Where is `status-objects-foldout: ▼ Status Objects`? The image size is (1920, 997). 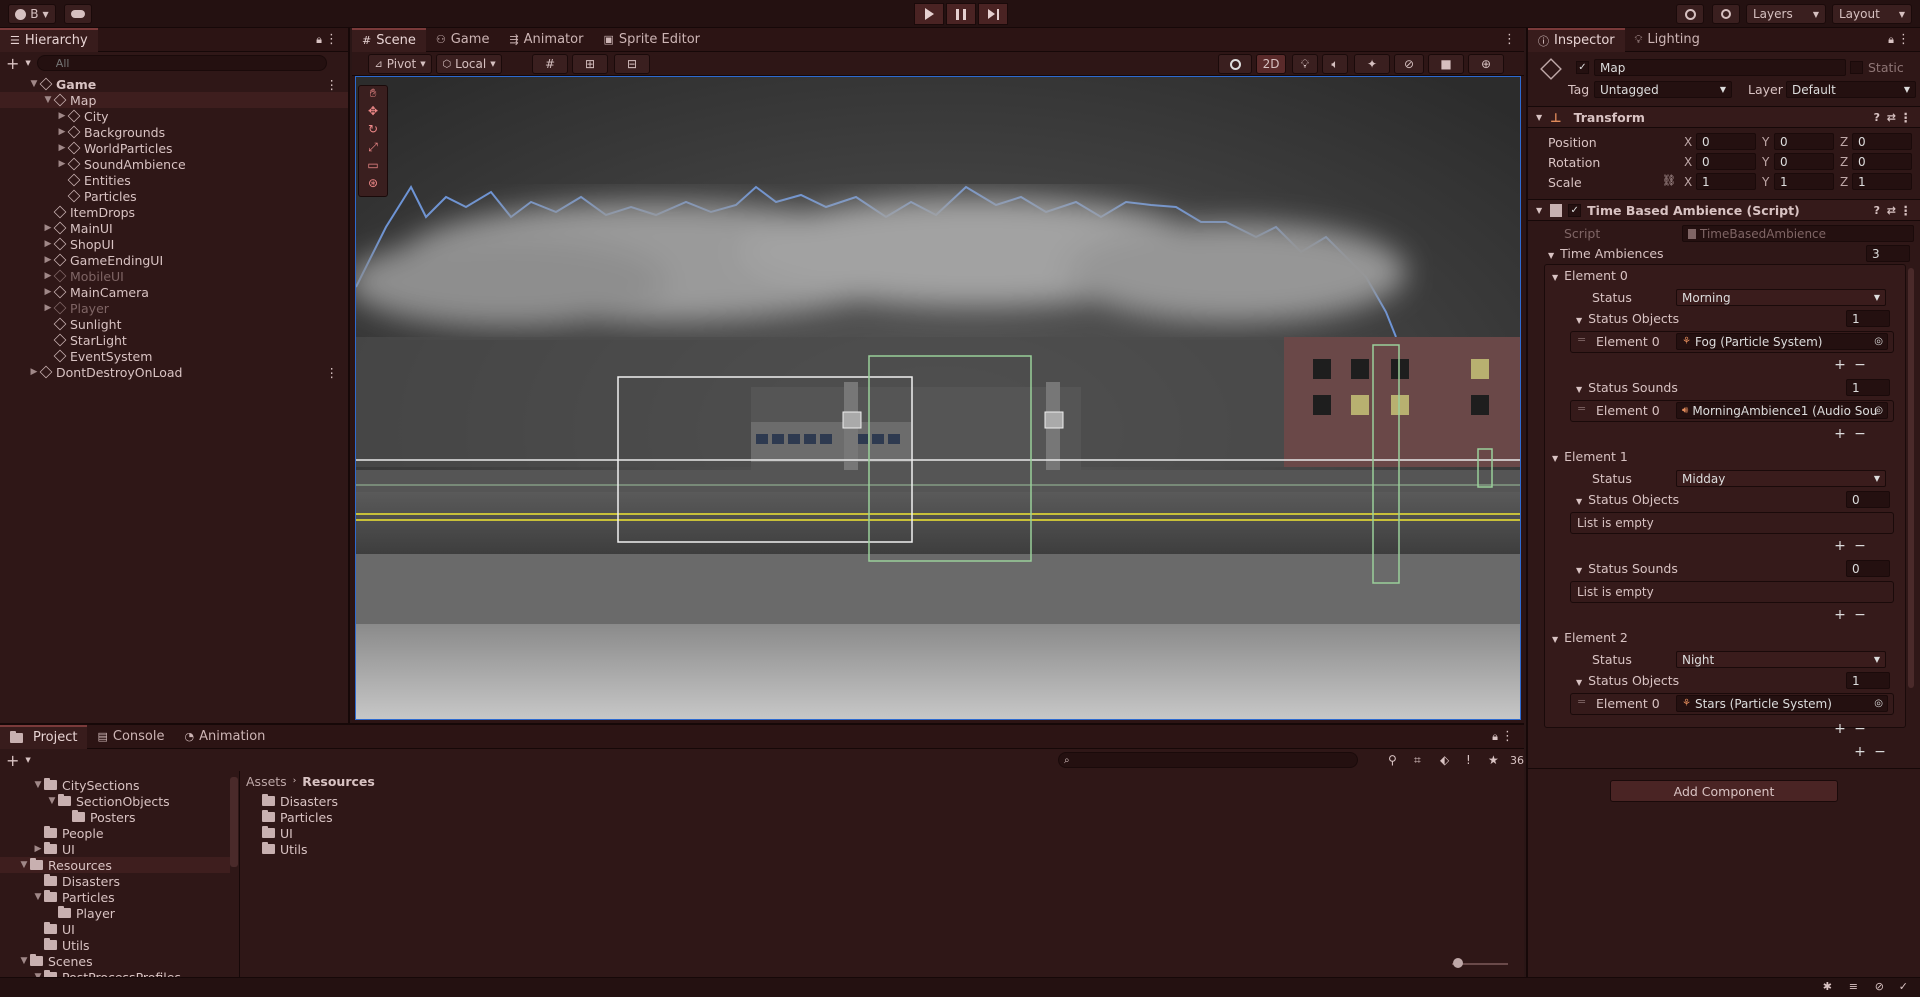 status-objects-foldout: ▼ Status Objects is located at coordinates (1627, 318).